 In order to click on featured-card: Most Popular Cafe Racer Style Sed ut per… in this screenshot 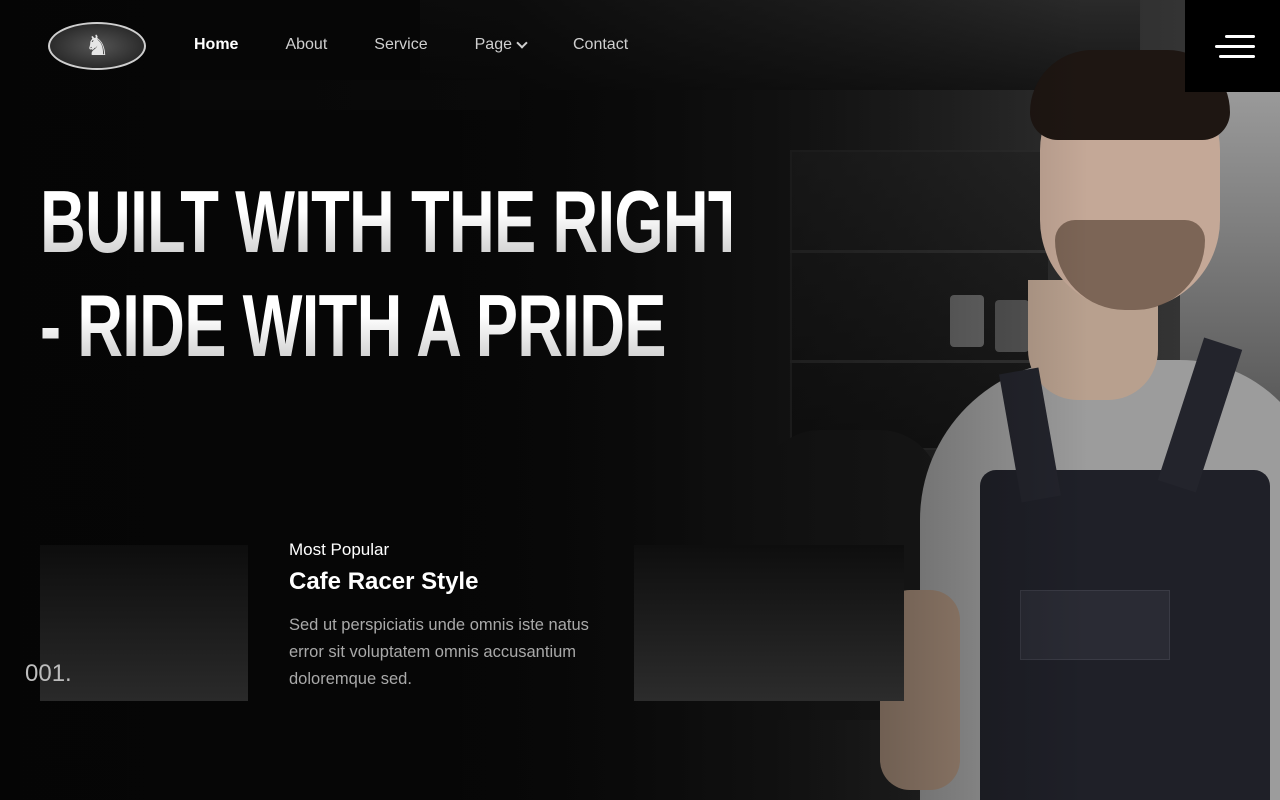, I will do `click(449, 616)`.